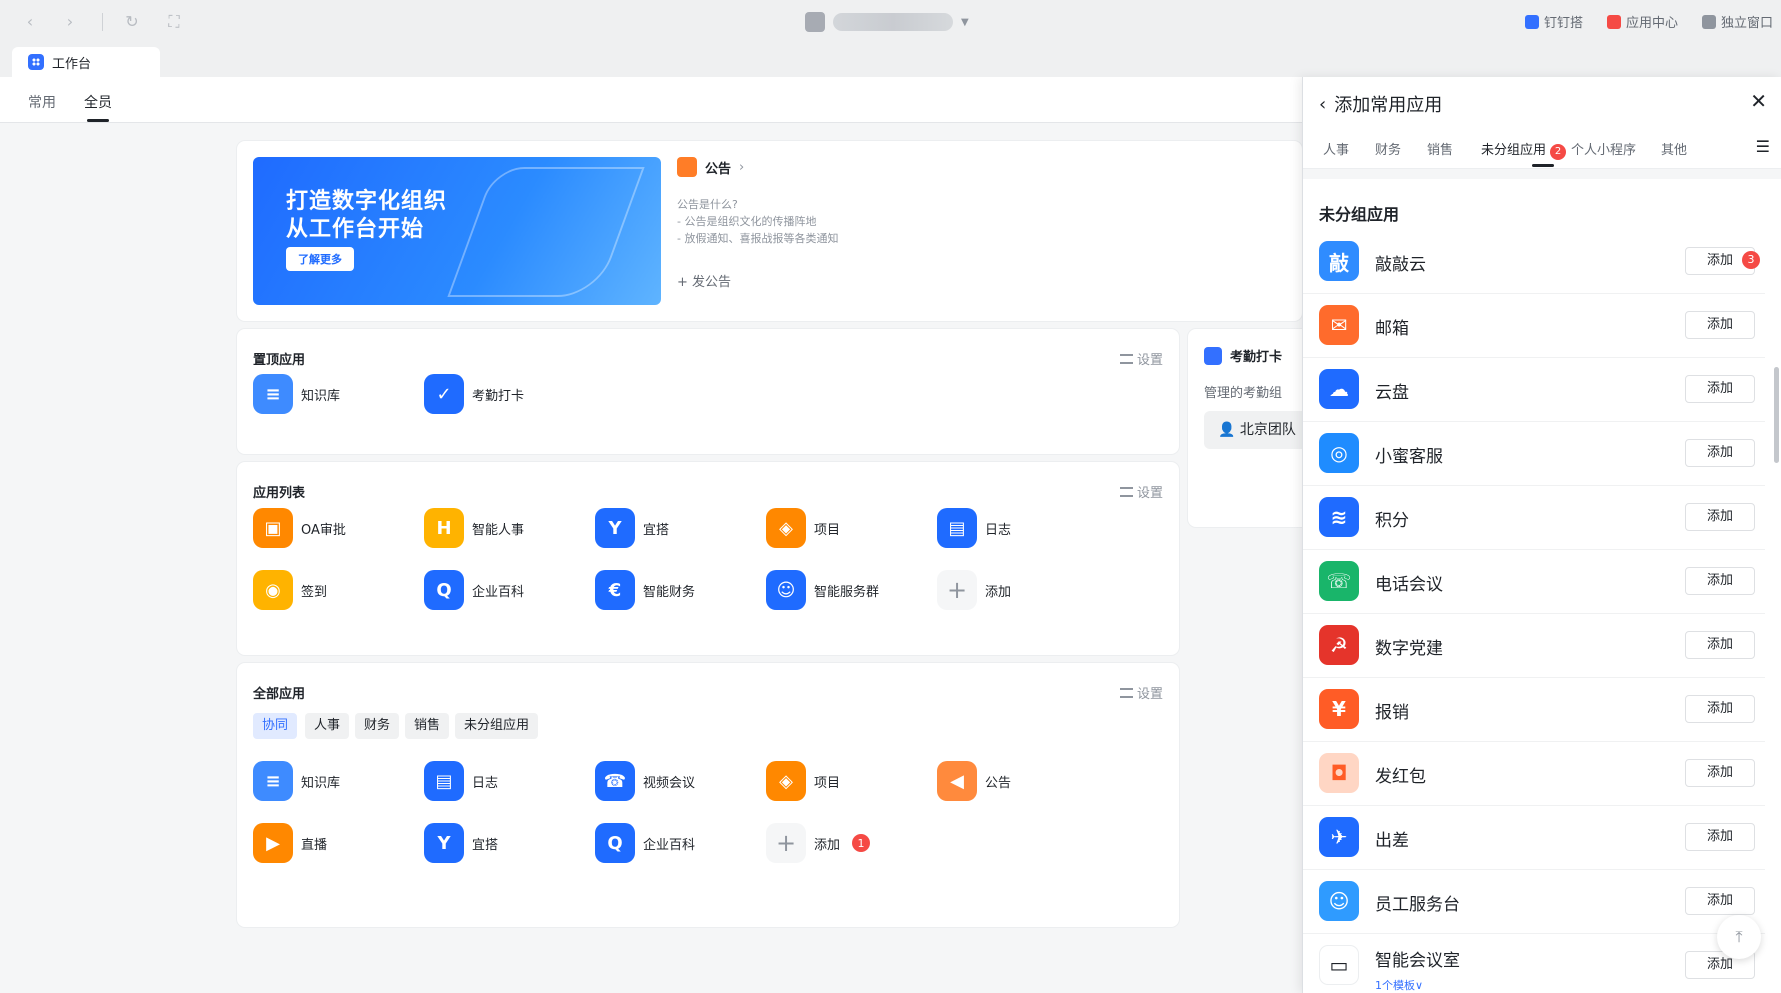  Describe the element at coordinates (42, 102) in the screenshot. I see `subtab-common: 常用` at that location.